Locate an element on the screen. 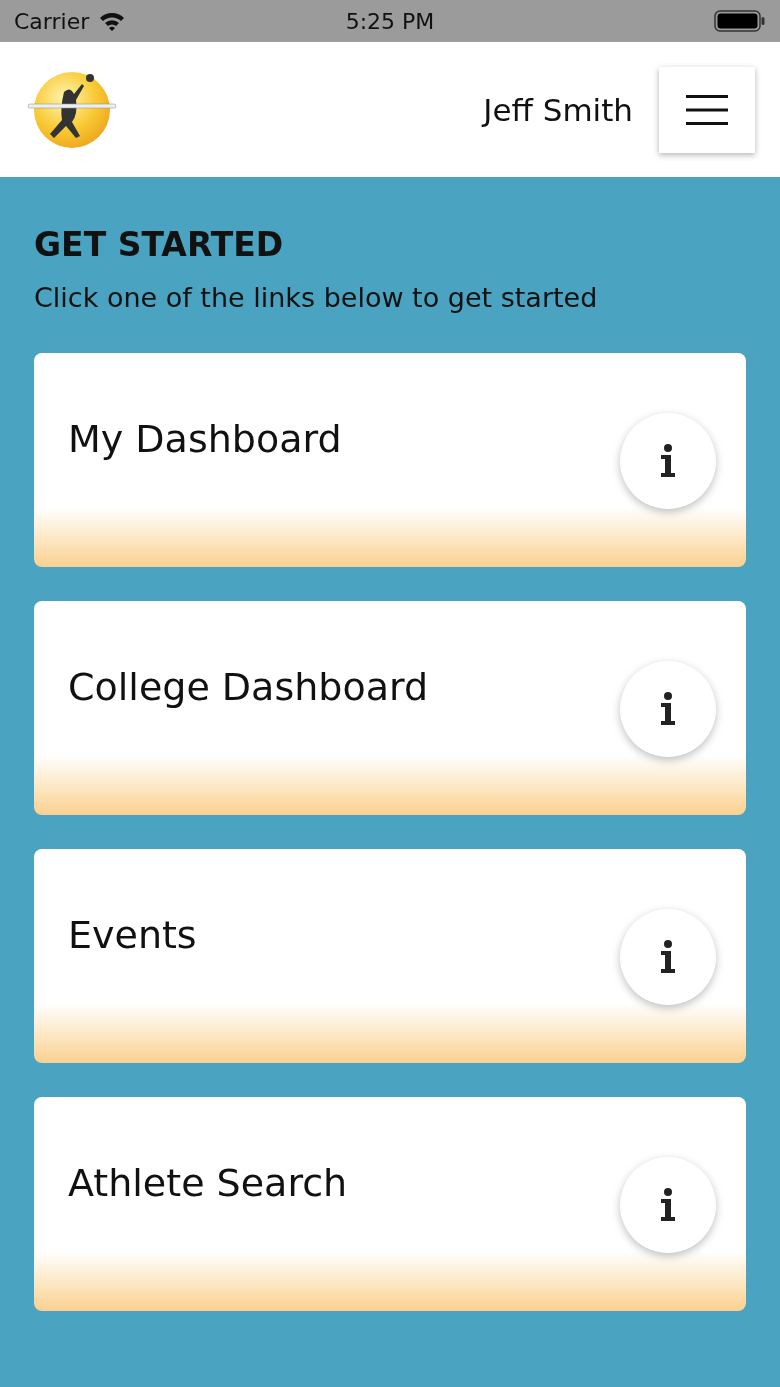 This screenshot has height=1387, width=780. link-card: Events is located at coordinates (390, 956).